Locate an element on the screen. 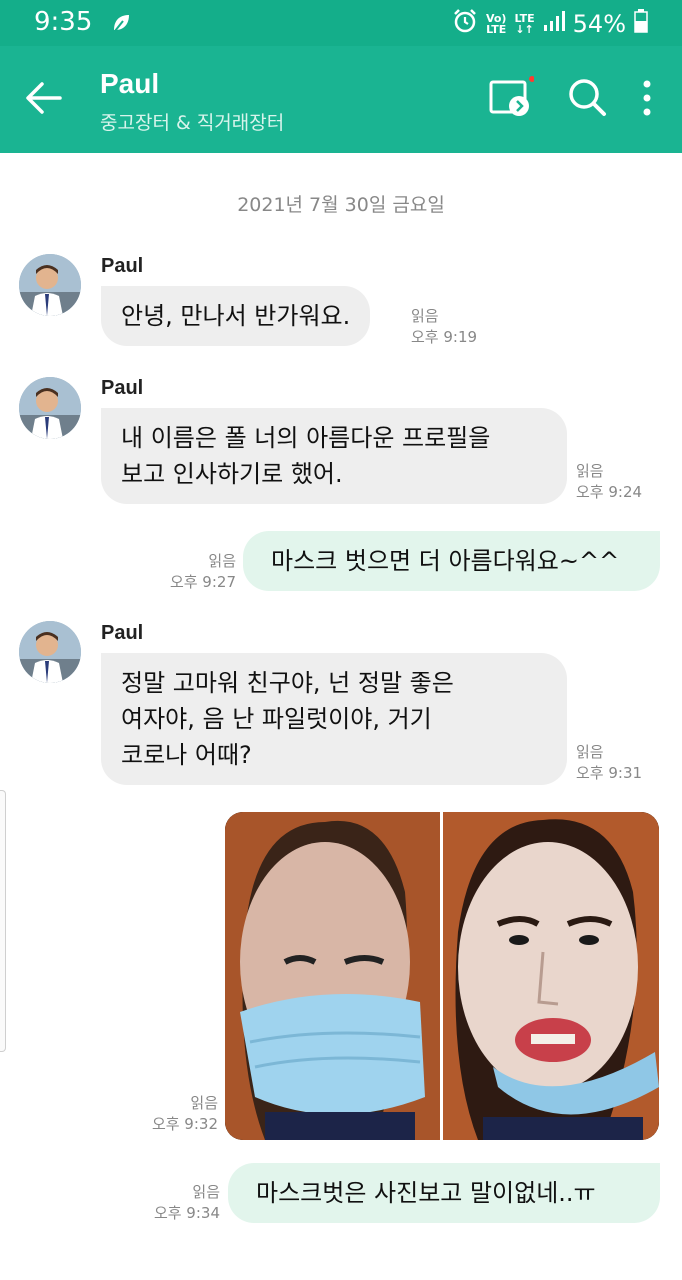 This screenshot has height=1280, width=682. lte-indicator: LTE ↓↑ is located at coordinates (524, 24).